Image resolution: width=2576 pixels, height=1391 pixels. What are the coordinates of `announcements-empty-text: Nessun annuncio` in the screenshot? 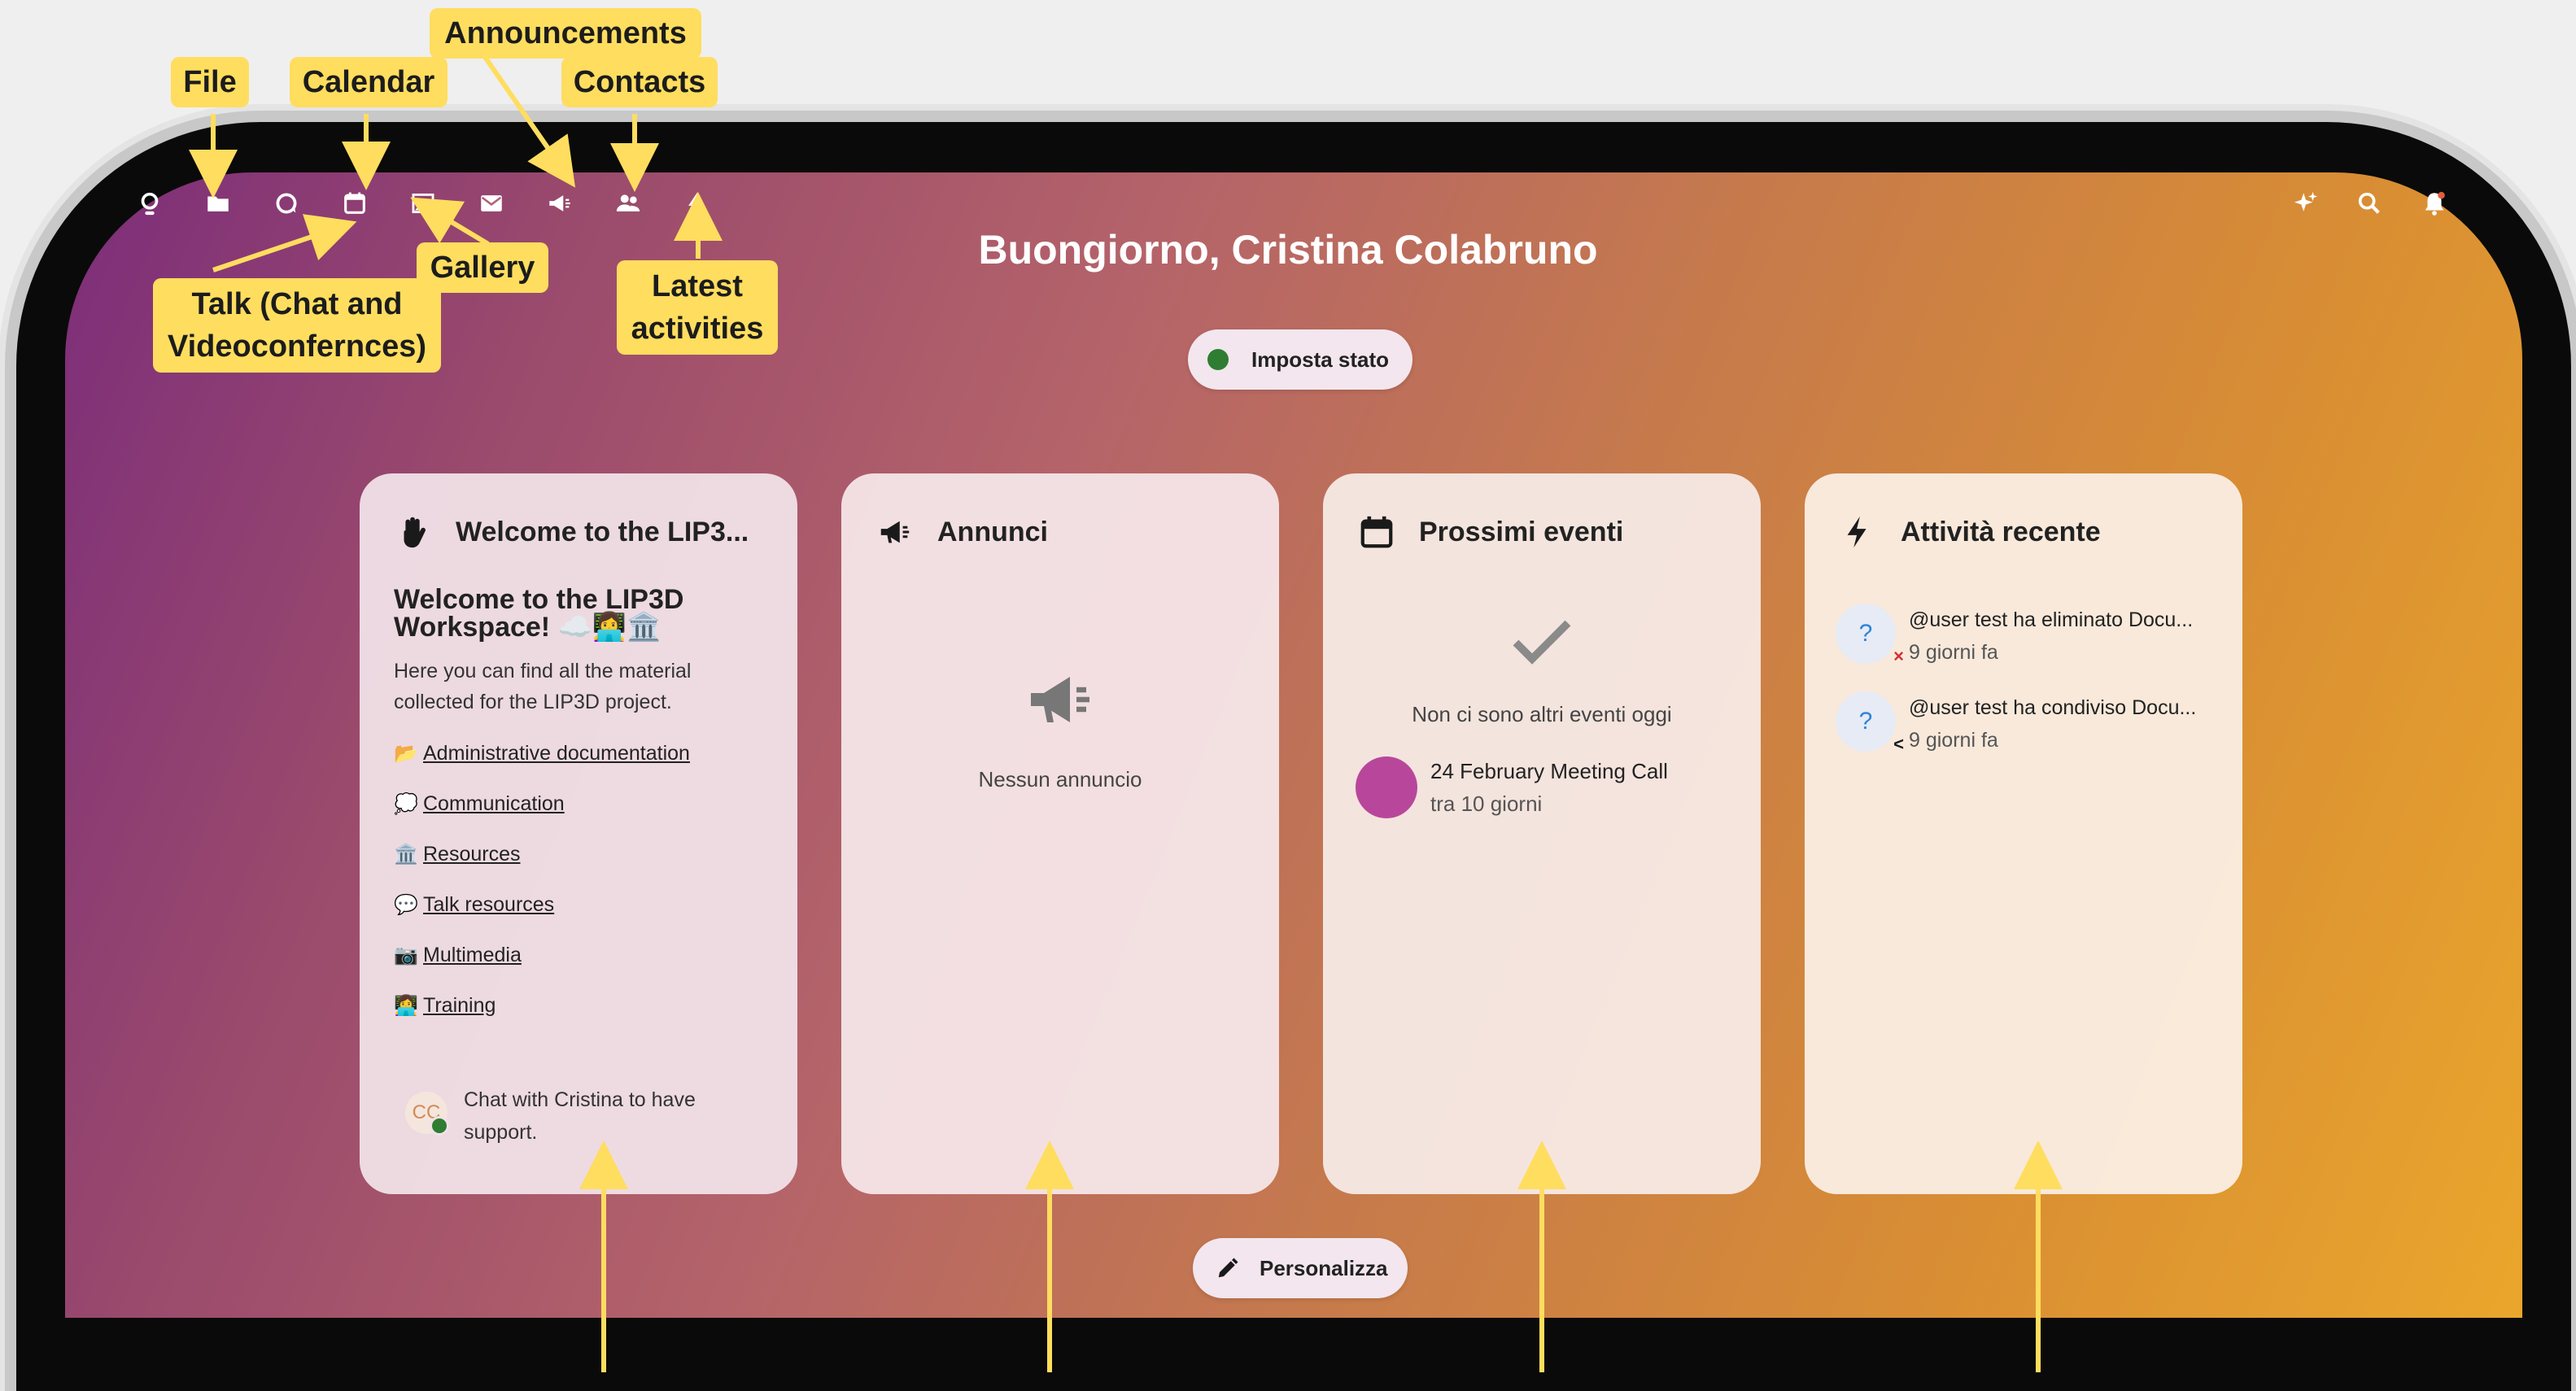 It's located at (1060, 779).